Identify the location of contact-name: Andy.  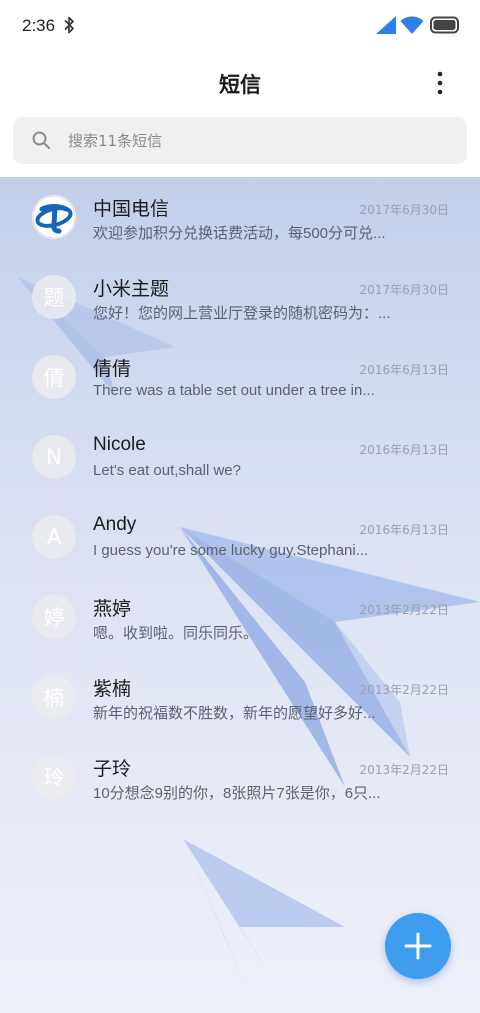
(115, 524).